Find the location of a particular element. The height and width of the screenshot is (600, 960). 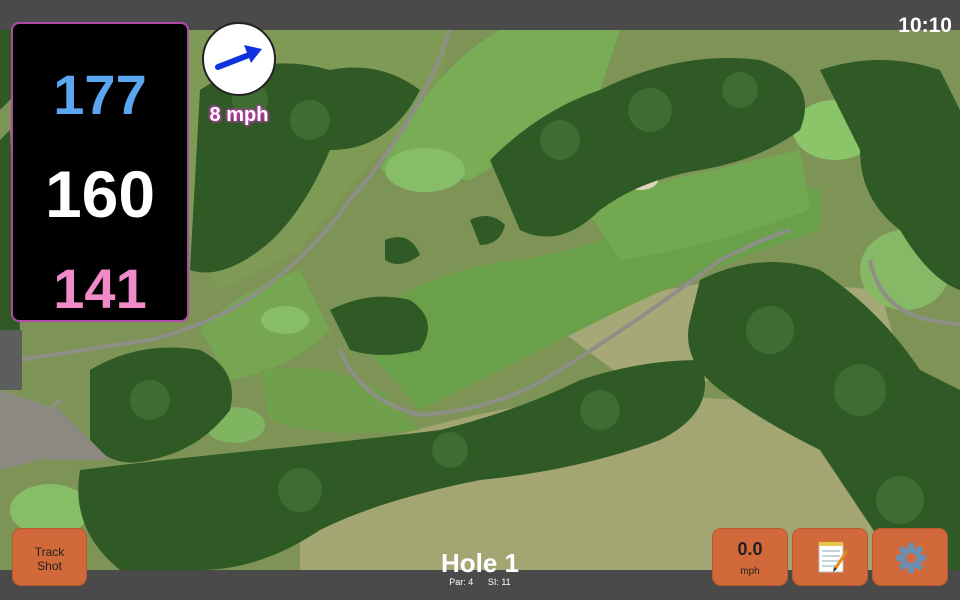

distance-panel: 177 160 141 is located at coordinates (100, 172).